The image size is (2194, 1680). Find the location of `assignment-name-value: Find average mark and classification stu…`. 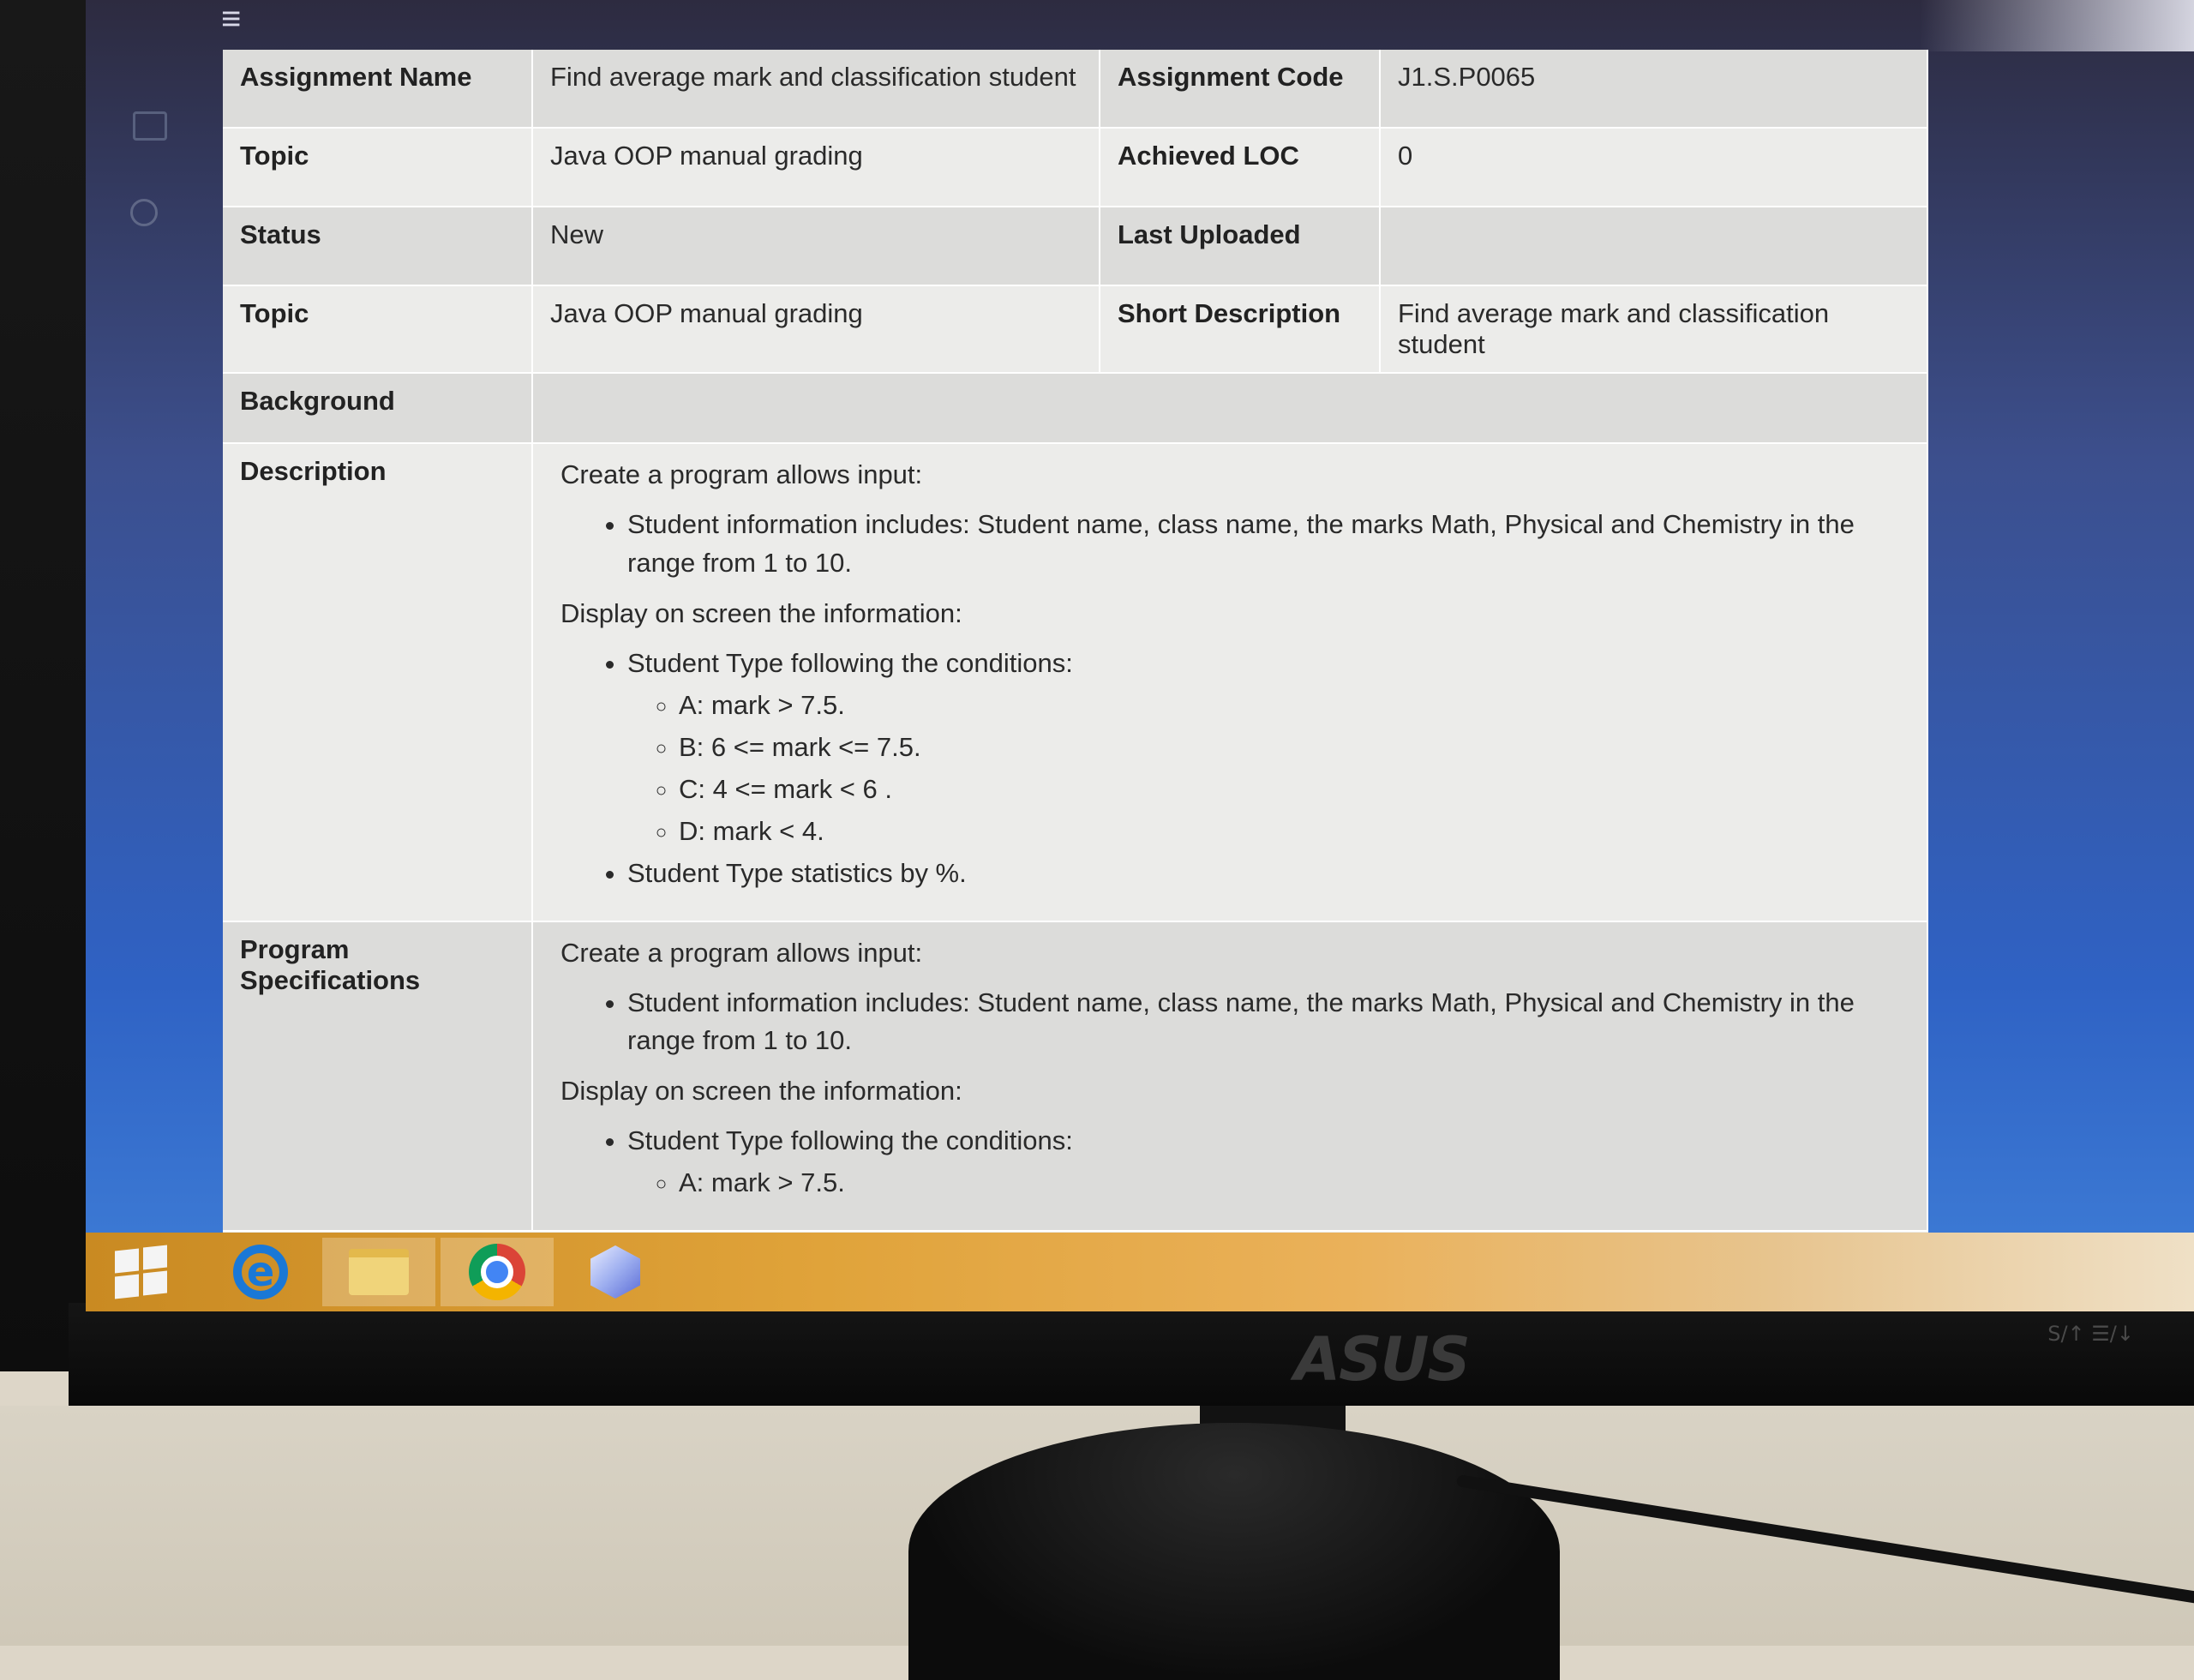

assignment-name-value: Find average mark and classification stu… is located at coordinates (816, 89).